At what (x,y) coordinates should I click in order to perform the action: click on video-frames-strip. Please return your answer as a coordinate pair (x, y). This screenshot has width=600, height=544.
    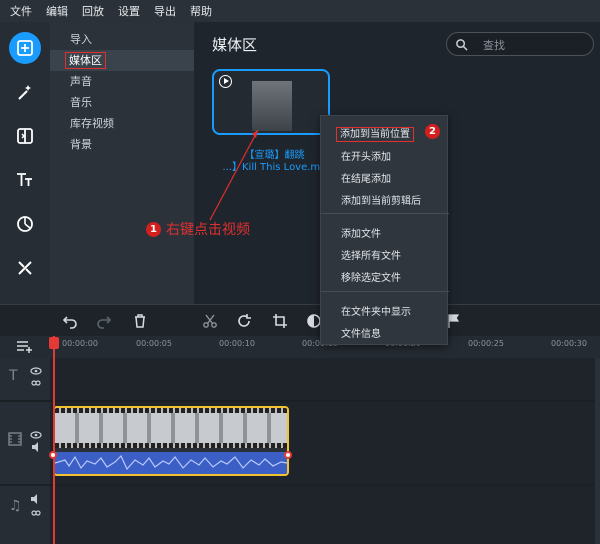
    Looking at the image, I should click on (171, 428).